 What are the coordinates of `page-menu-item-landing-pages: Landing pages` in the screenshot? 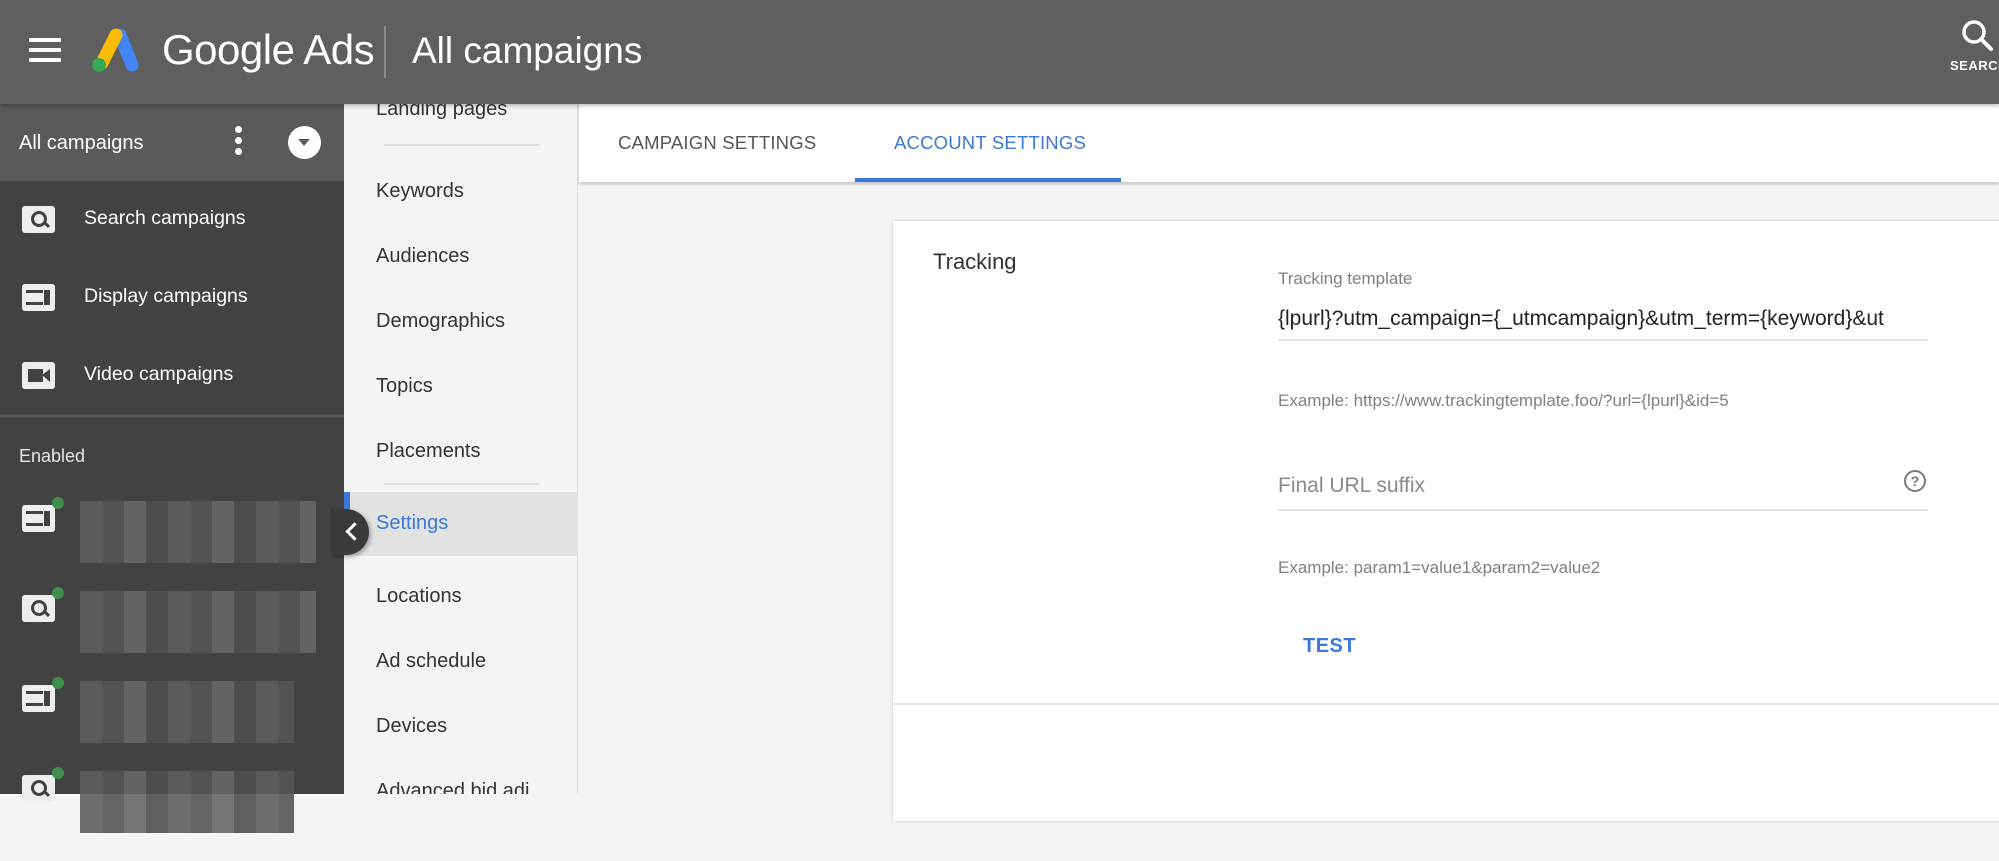 It's located at (460, 123).